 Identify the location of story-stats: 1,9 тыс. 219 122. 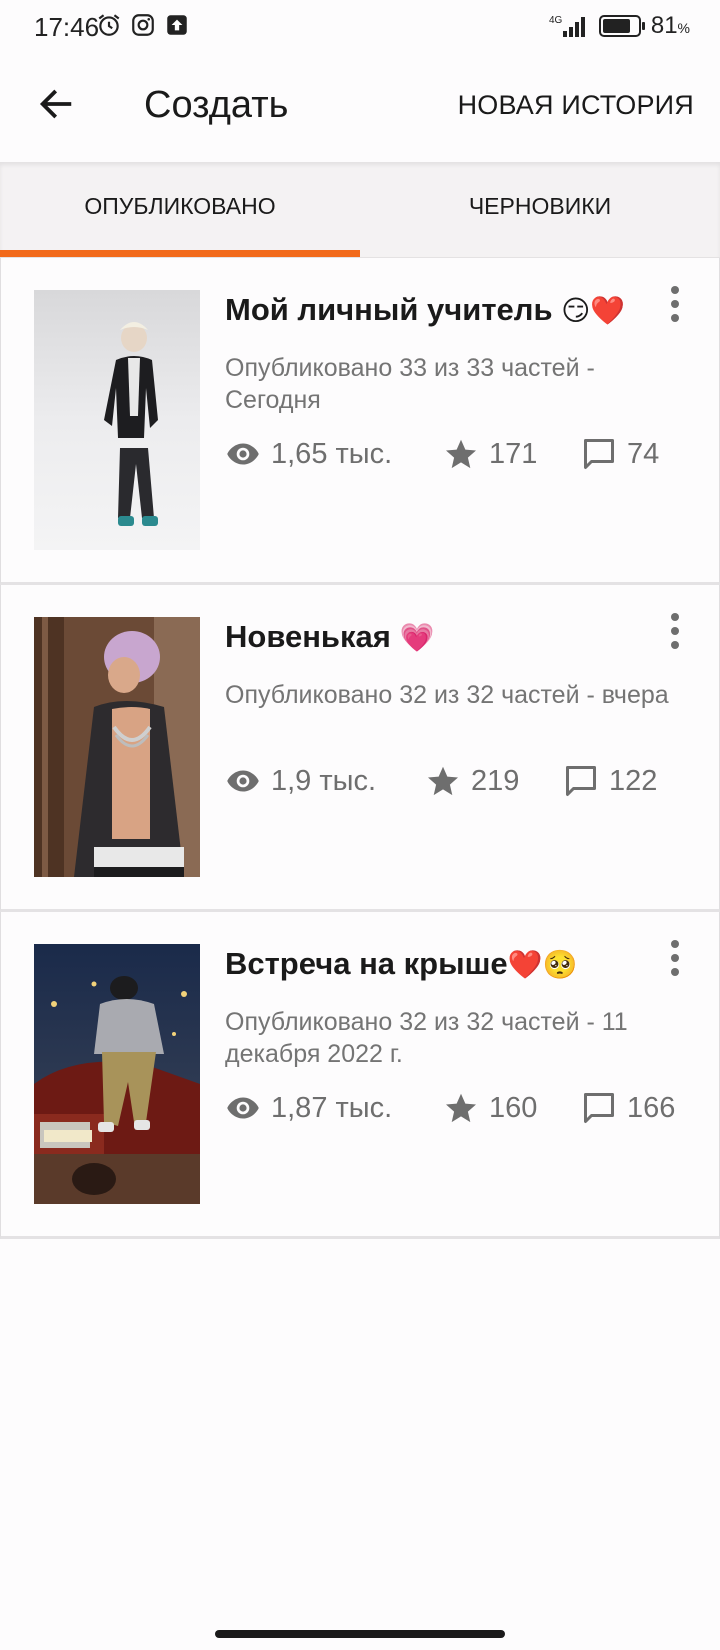
(465, 783).